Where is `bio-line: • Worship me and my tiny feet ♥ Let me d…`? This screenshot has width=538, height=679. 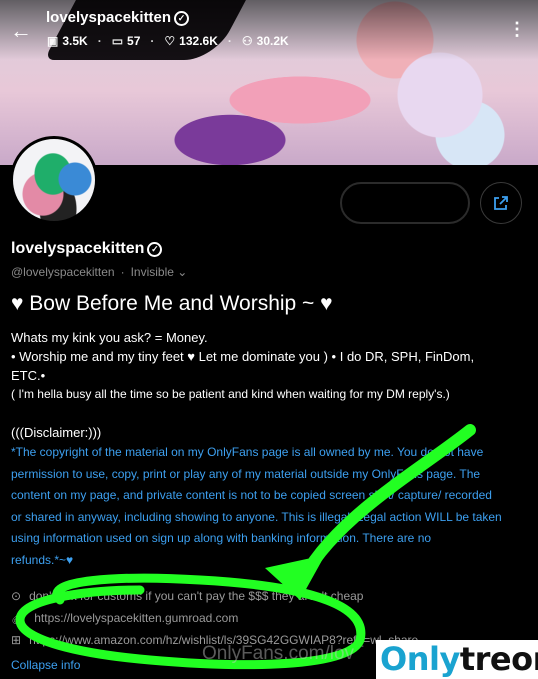 bio-line: • Worship me and my tiny feet ♥ Let me d… is located at coordinates (243, 356).